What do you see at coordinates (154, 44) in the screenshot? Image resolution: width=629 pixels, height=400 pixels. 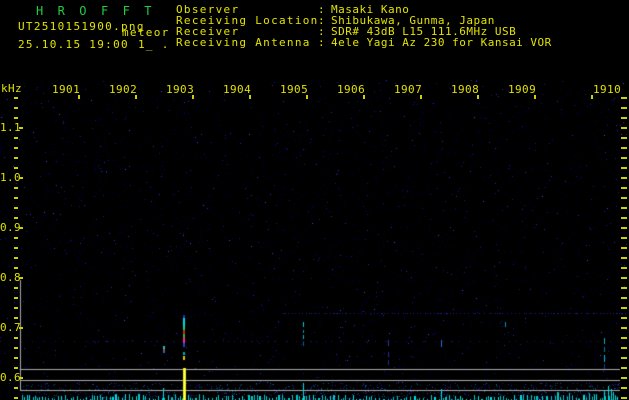 I see `counter-label: 1_ .` at bounding box center [154, 44].